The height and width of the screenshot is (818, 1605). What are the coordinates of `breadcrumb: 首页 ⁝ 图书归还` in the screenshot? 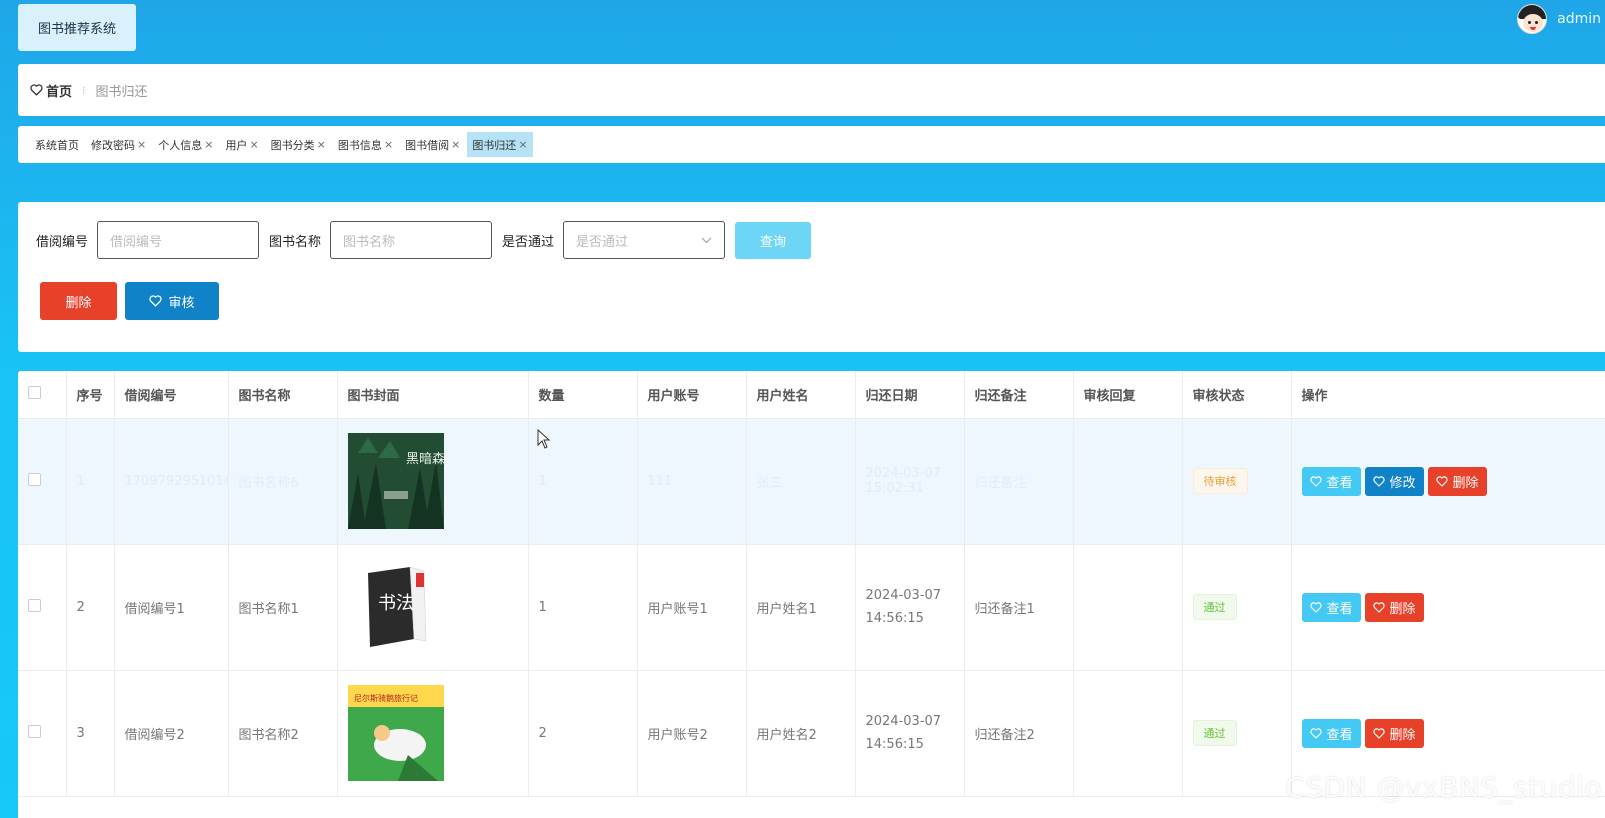 It's located at (811, 90).